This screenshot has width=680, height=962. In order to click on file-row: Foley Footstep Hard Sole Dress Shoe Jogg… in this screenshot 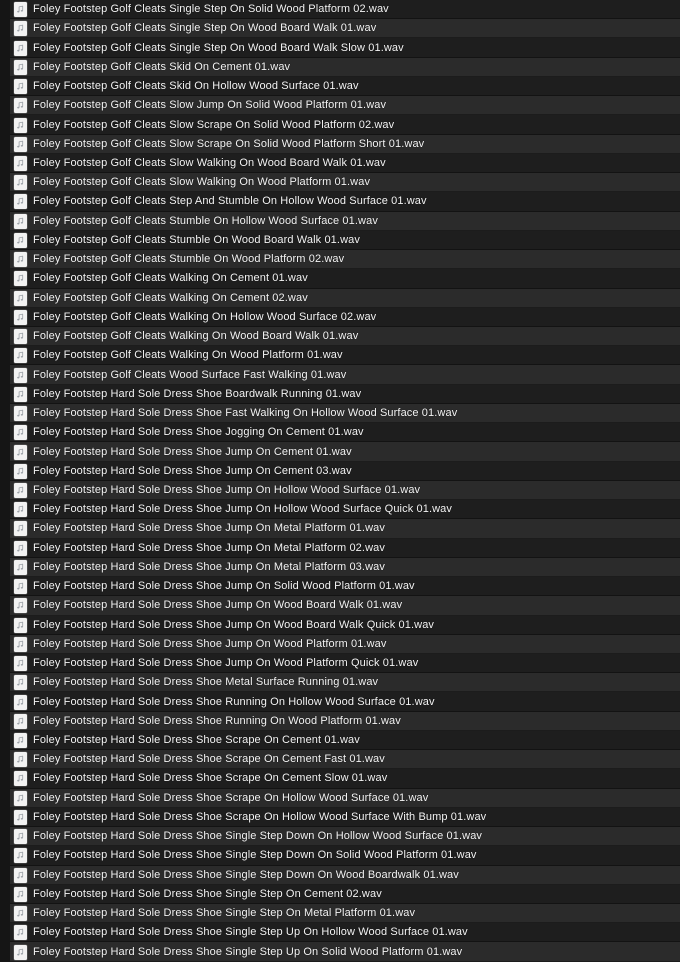, I will do `click(340, 433)`.